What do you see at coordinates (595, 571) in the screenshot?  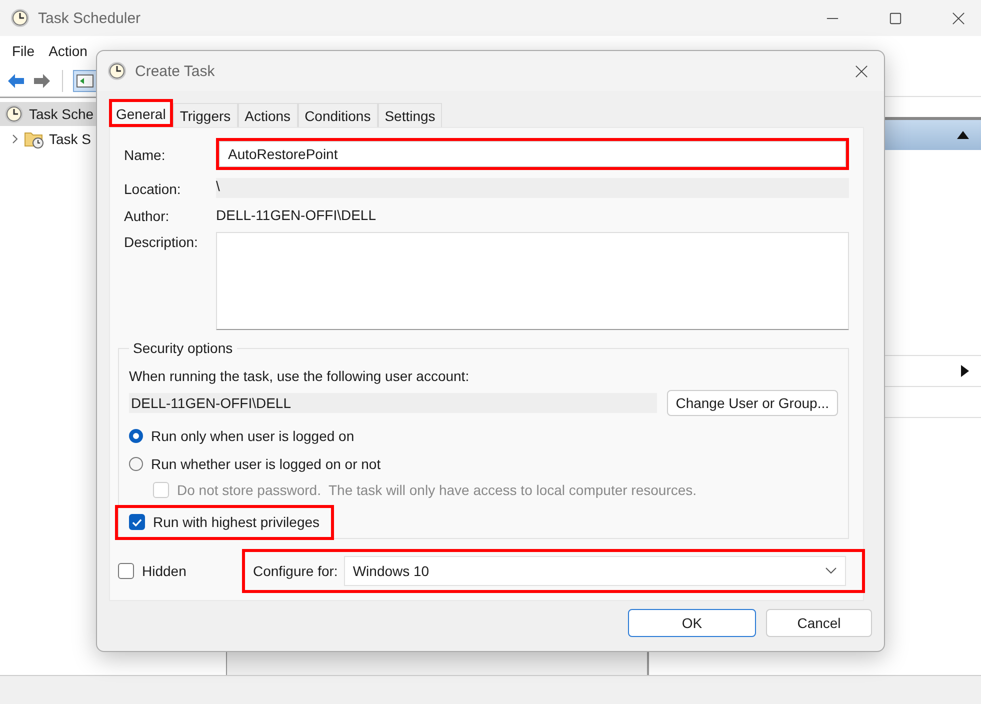 I see `configure-dropdown: Windows 10` at bounding box center [595, 571].